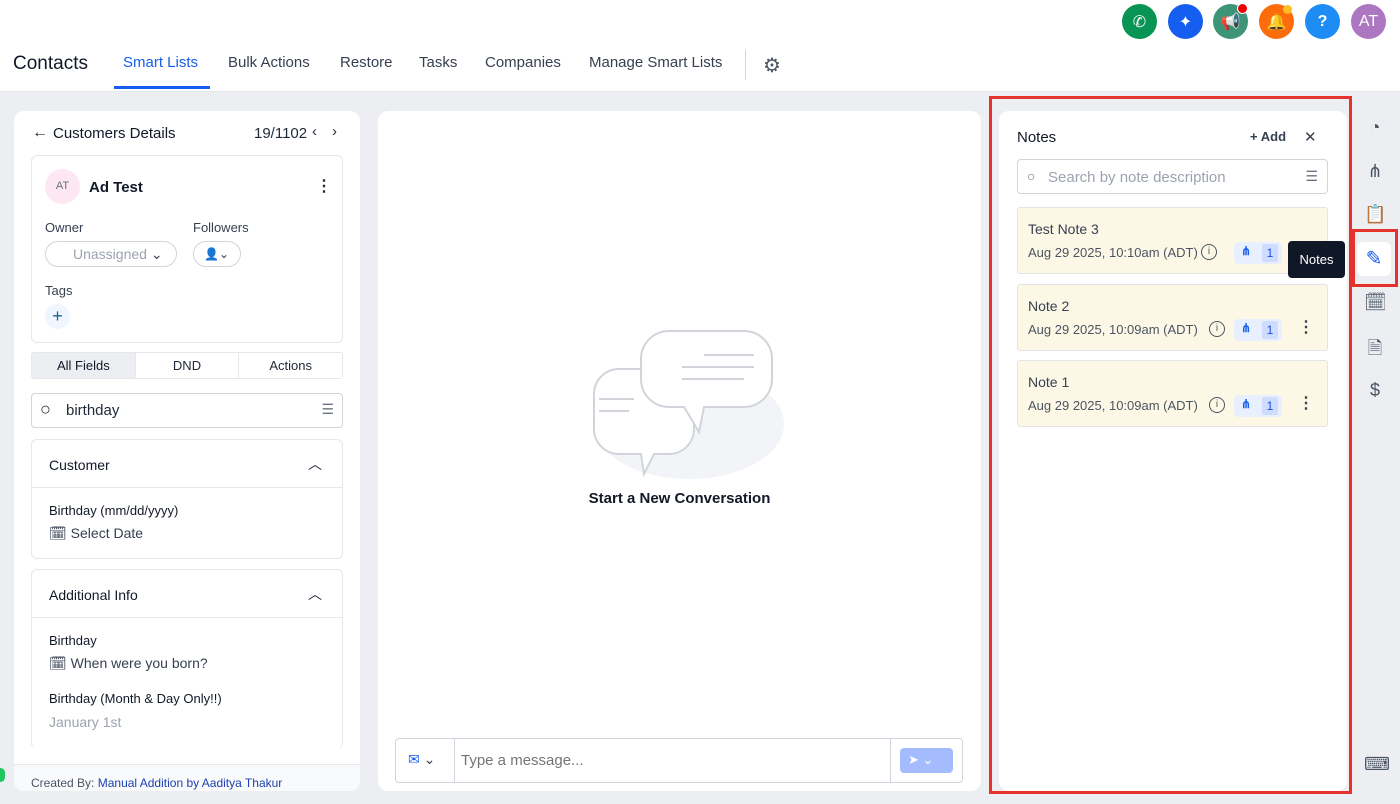  Describe the element at coordinates (57, 316) in the screenshot. I see `add-tag-button: +` at that location.